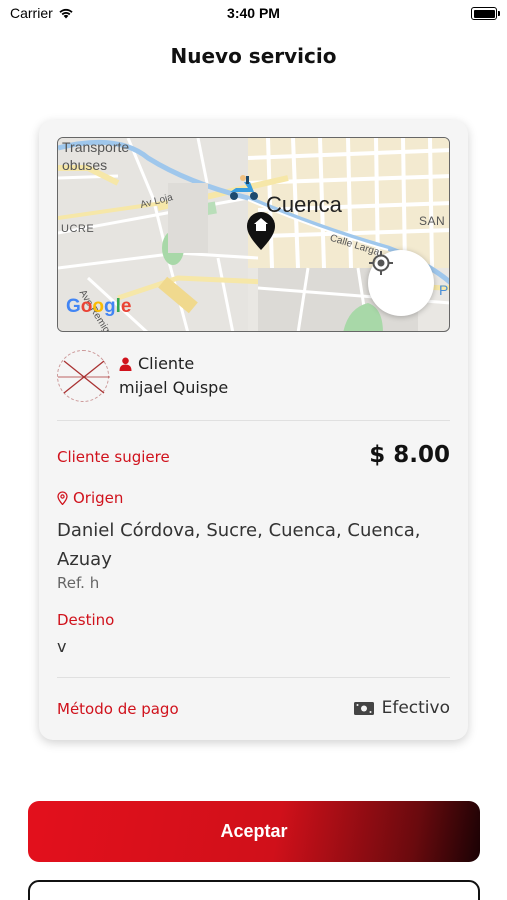 The width and height of the screenshot is (507, 900). I want to click on location-pin-icon, so click(62, 498).